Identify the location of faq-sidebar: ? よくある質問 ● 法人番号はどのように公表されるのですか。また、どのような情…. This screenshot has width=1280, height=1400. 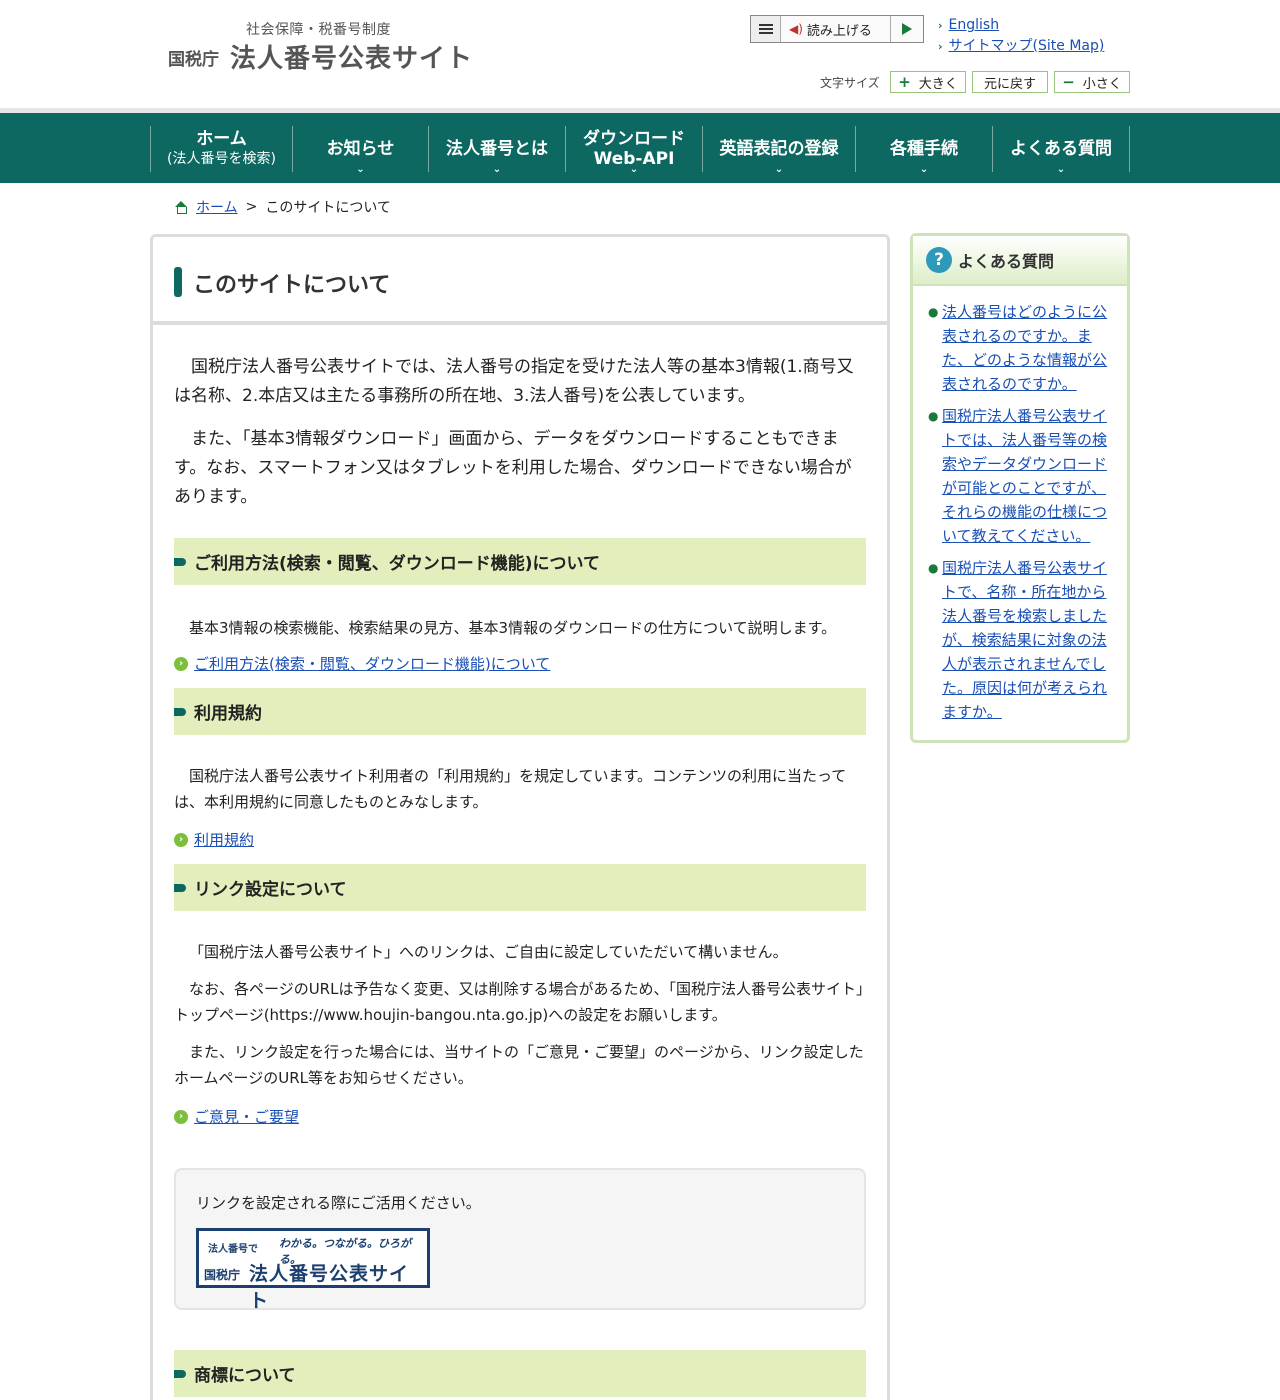
(1020, 488).